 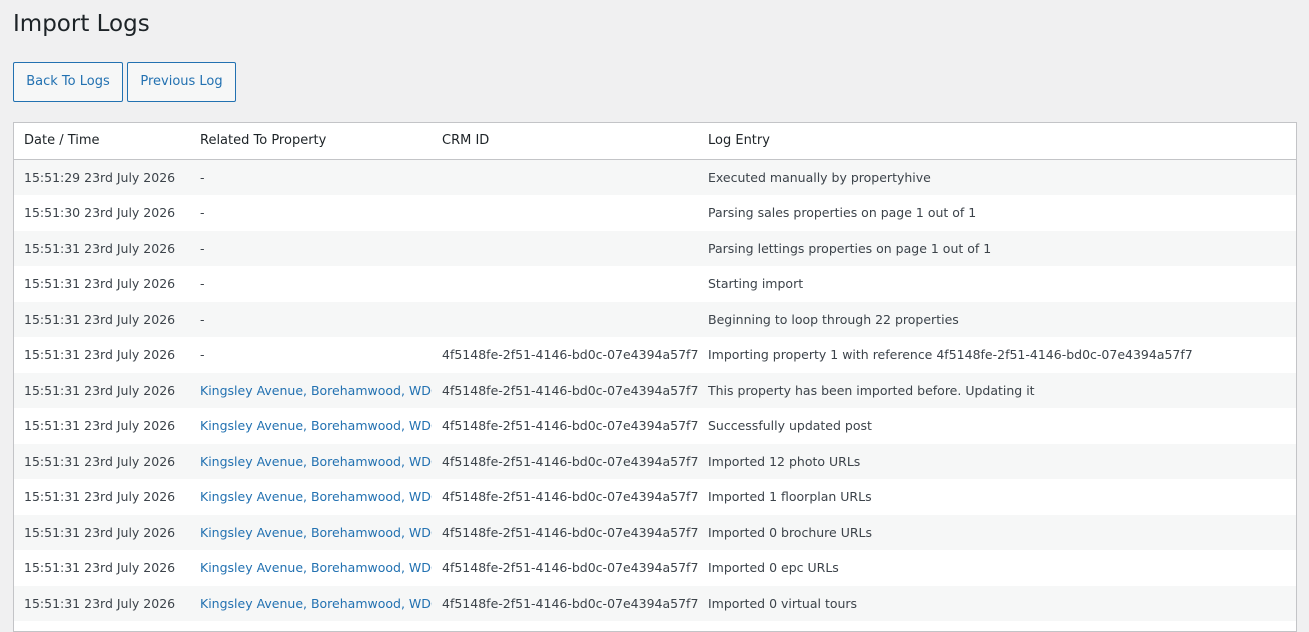 I want to click on page-title: Import Logs, so click(x=81, y=24).